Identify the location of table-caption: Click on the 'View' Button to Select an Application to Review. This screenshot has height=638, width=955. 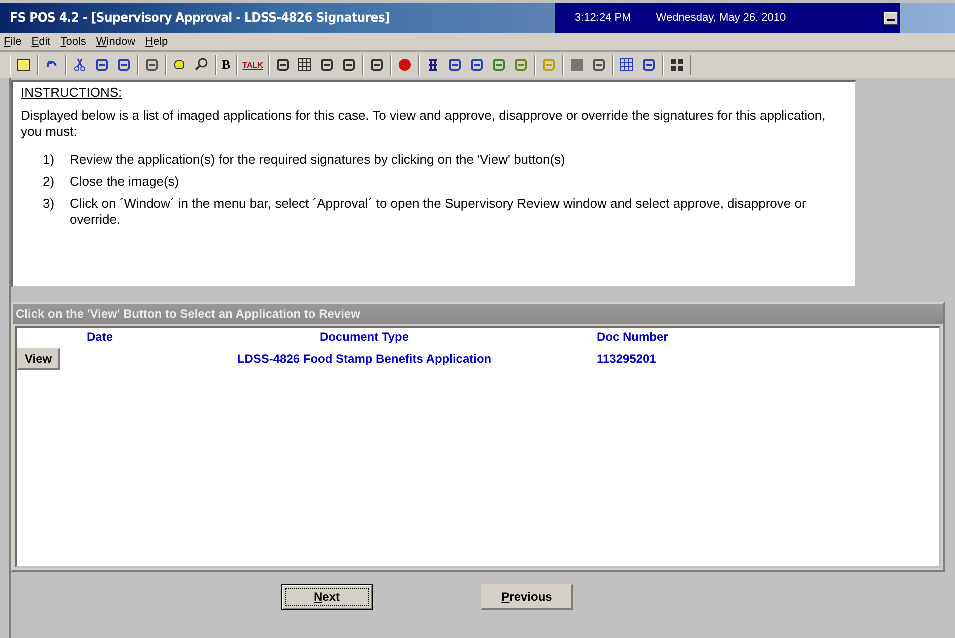
(478, 314).